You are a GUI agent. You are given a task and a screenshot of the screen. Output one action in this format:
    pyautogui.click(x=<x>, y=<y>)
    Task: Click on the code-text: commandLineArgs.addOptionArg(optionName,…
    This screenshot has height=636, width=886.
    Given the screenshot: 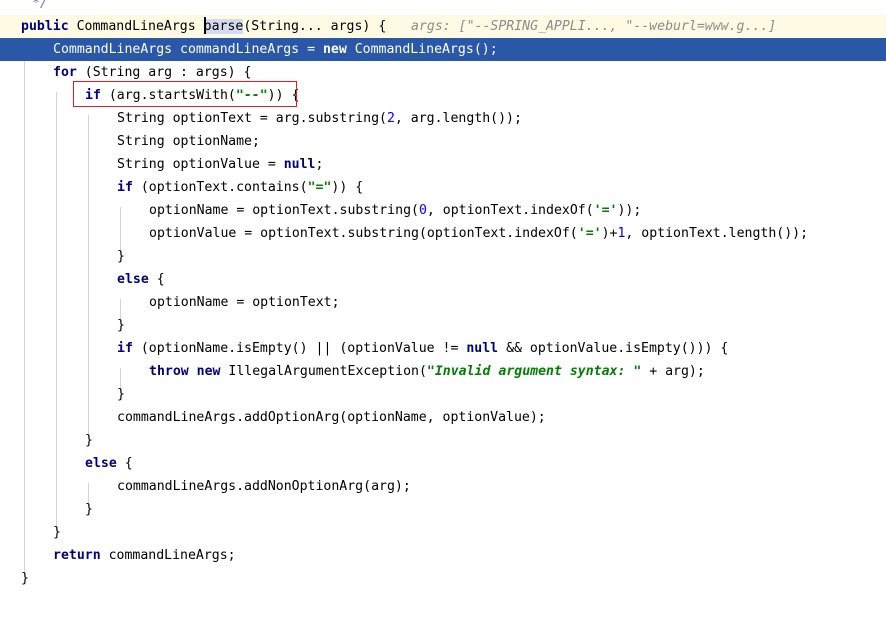 What is the action you would take?
    pyautogui.click(x=331, y=417)
    